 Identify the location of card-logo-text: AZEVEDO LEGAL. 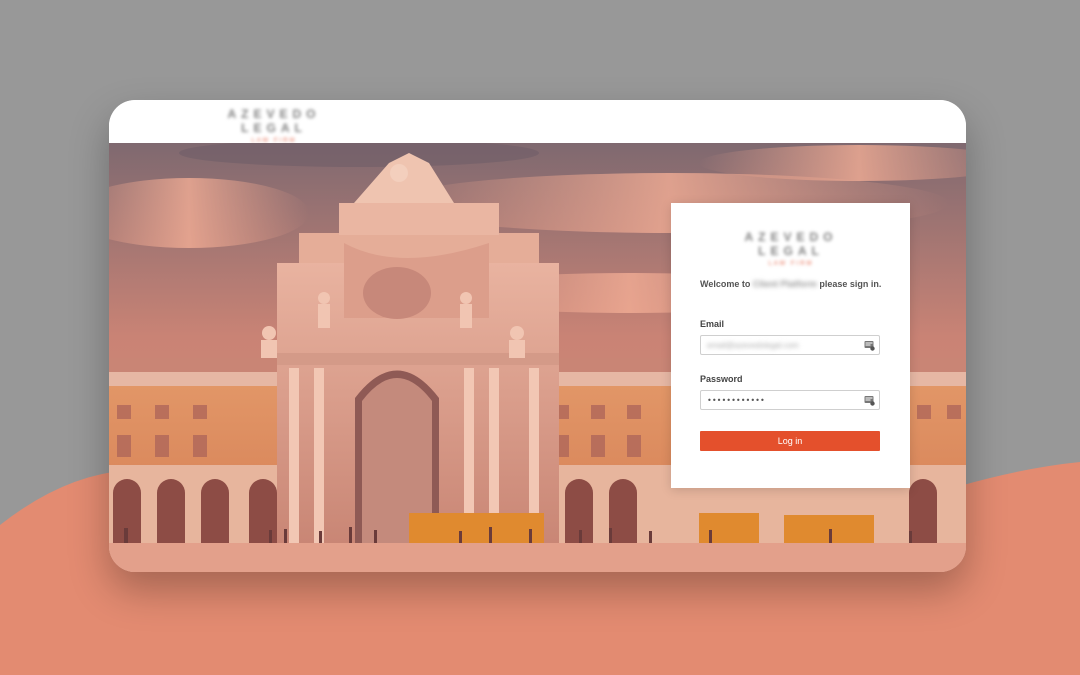
(791, 244).